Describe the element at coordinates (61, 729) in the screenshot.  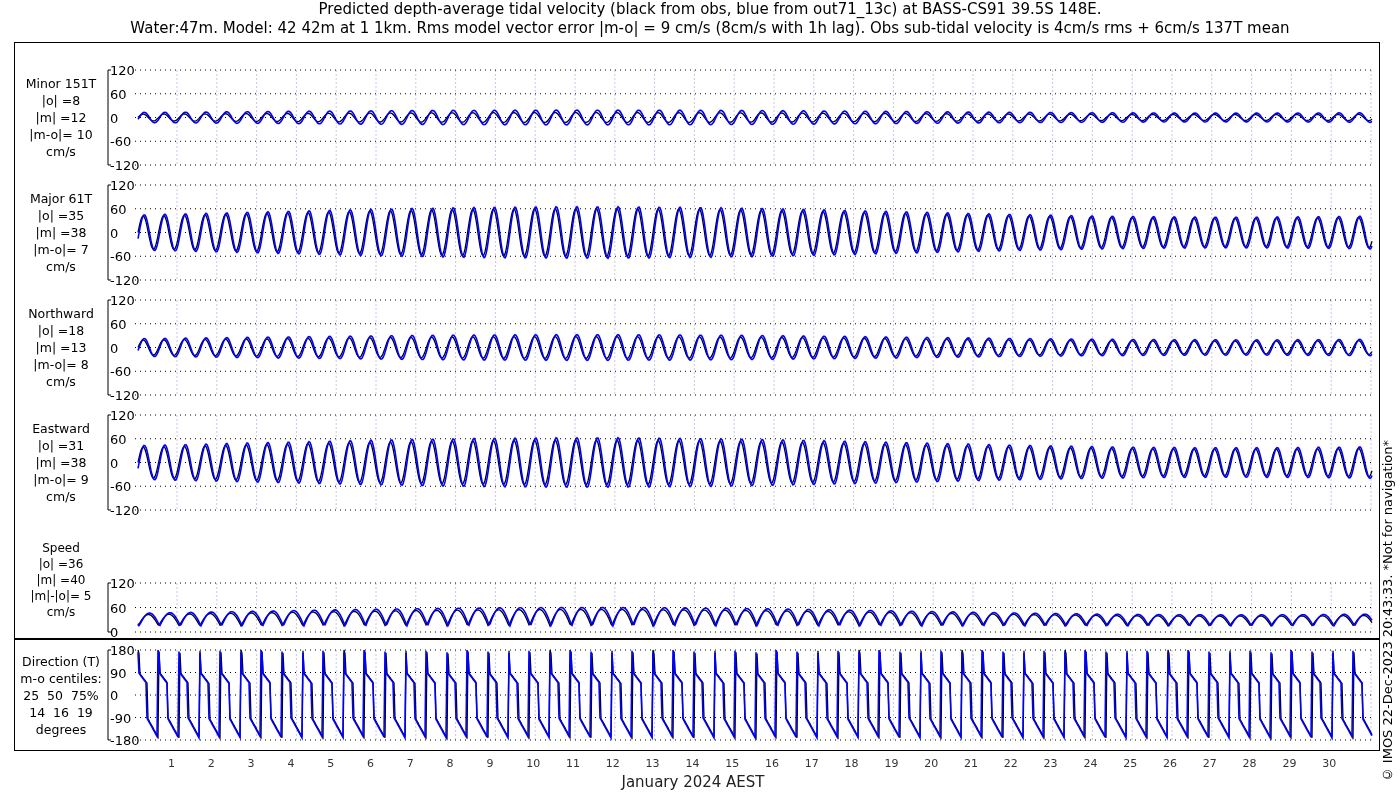
I see `panel-label-text: degrees` at that location.